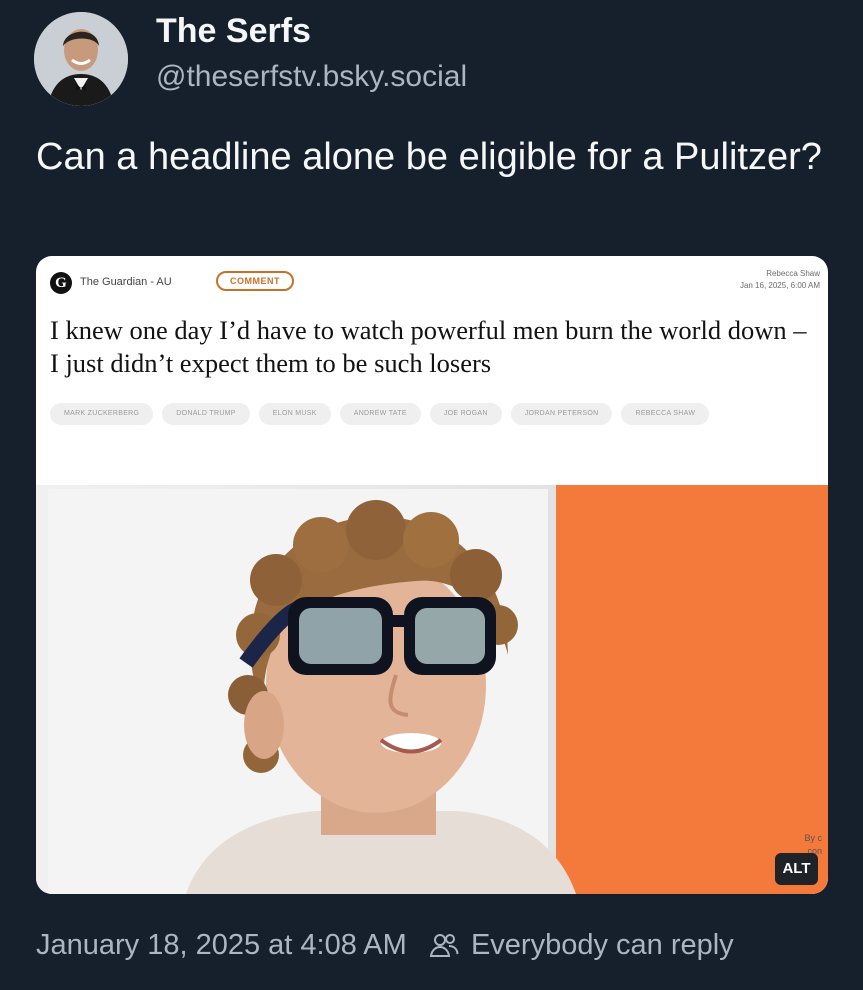 This screenshot has width=863, height=990. I want to click on article-tag: ELON MUSK, so click(294, 414).